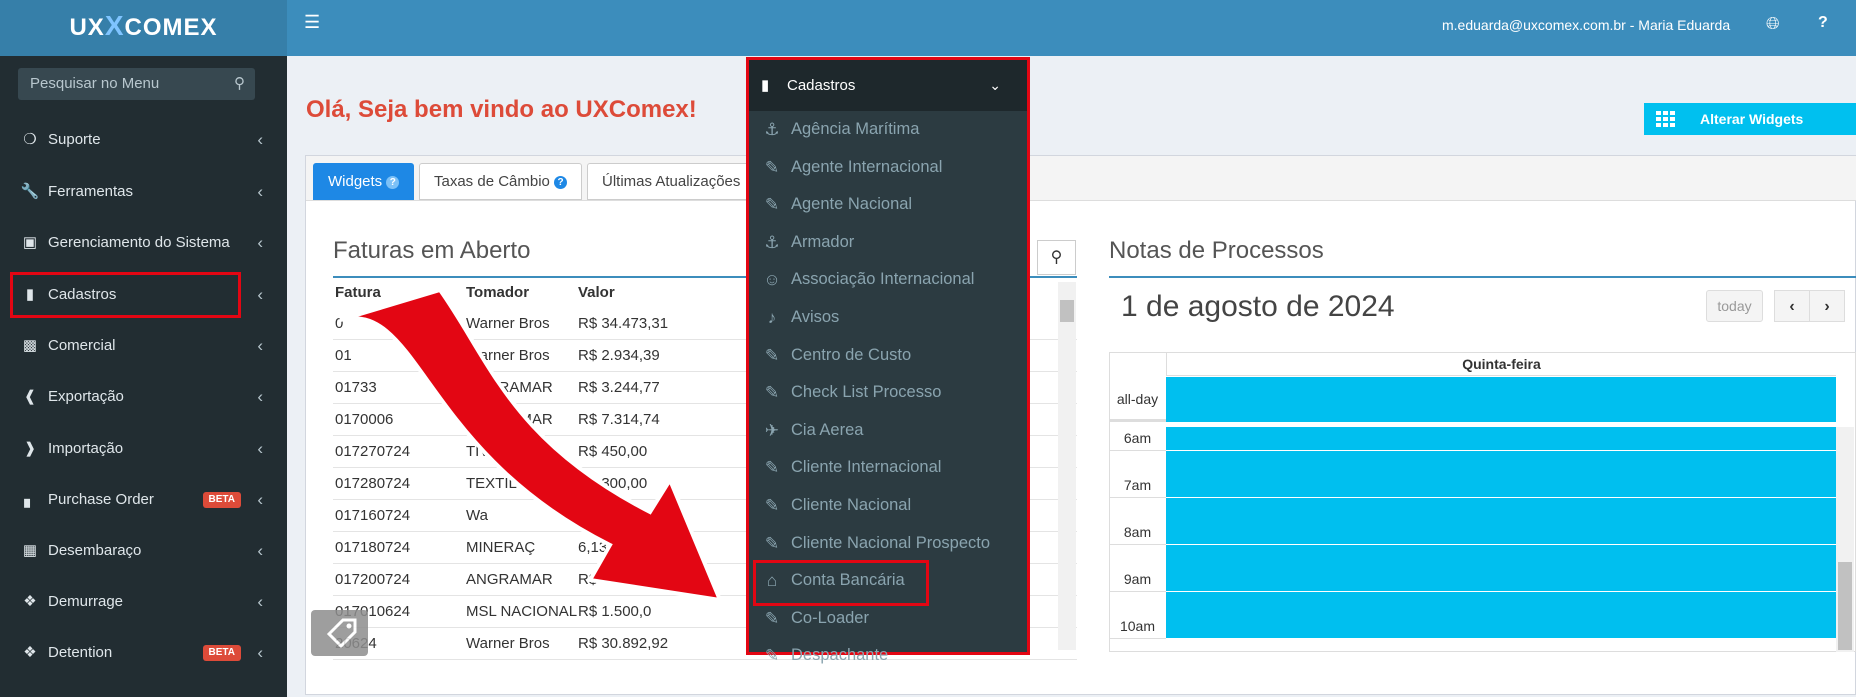  What do you see at coordinates (355, 181) in the screenshot?
I see `tab-label: Widgets` at bounding box center [355, 181].